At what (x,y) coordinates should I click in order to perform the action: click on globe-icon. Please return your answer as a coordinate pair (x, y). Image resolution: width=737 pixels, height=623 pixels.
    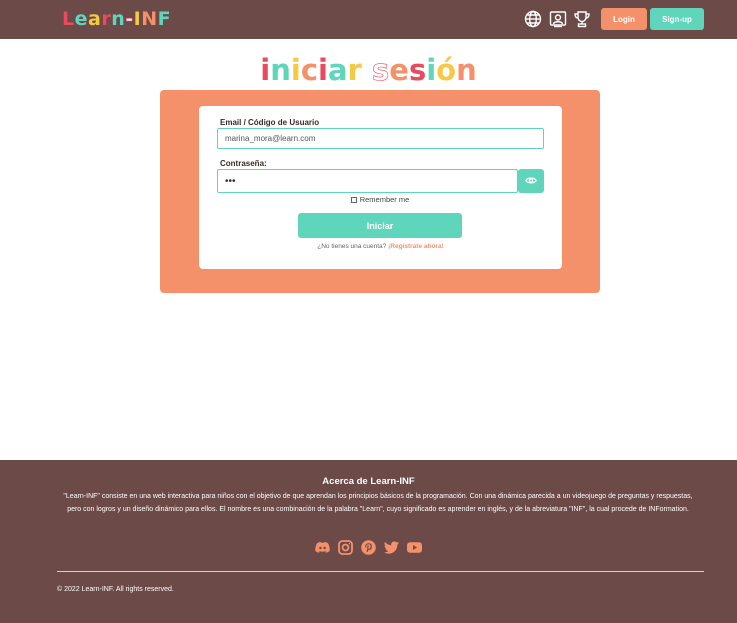
    Looking at the image, I should click on (533, 19).